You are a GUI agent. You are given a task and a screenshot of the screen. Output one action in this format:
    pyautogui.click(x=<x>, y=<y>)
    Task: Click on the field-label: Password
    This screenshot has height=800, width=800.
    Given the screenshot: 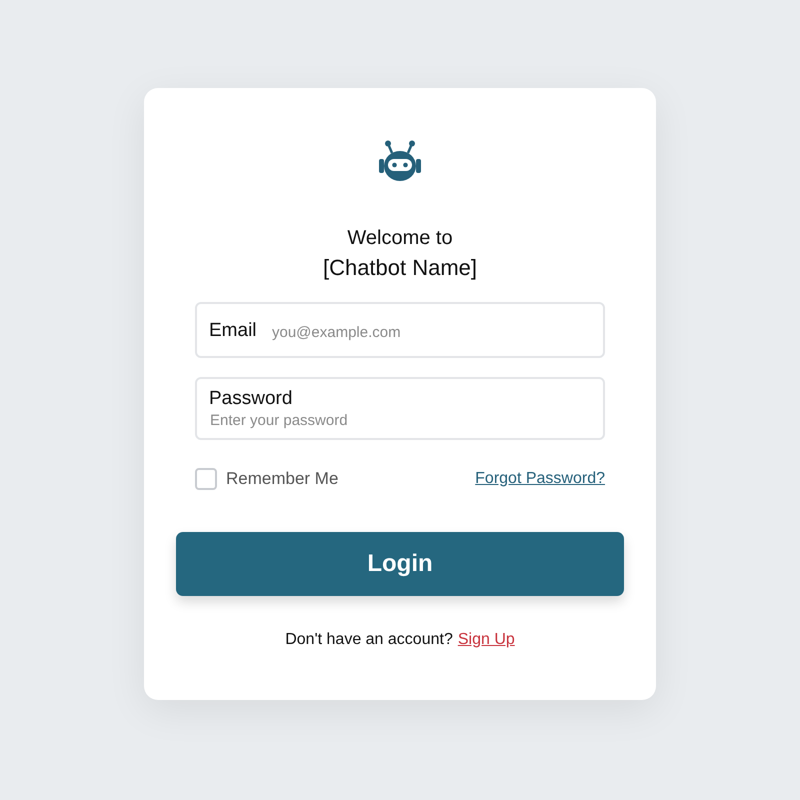 What is the action you would take?
    pyautogui.click(x=250, y=399)
    